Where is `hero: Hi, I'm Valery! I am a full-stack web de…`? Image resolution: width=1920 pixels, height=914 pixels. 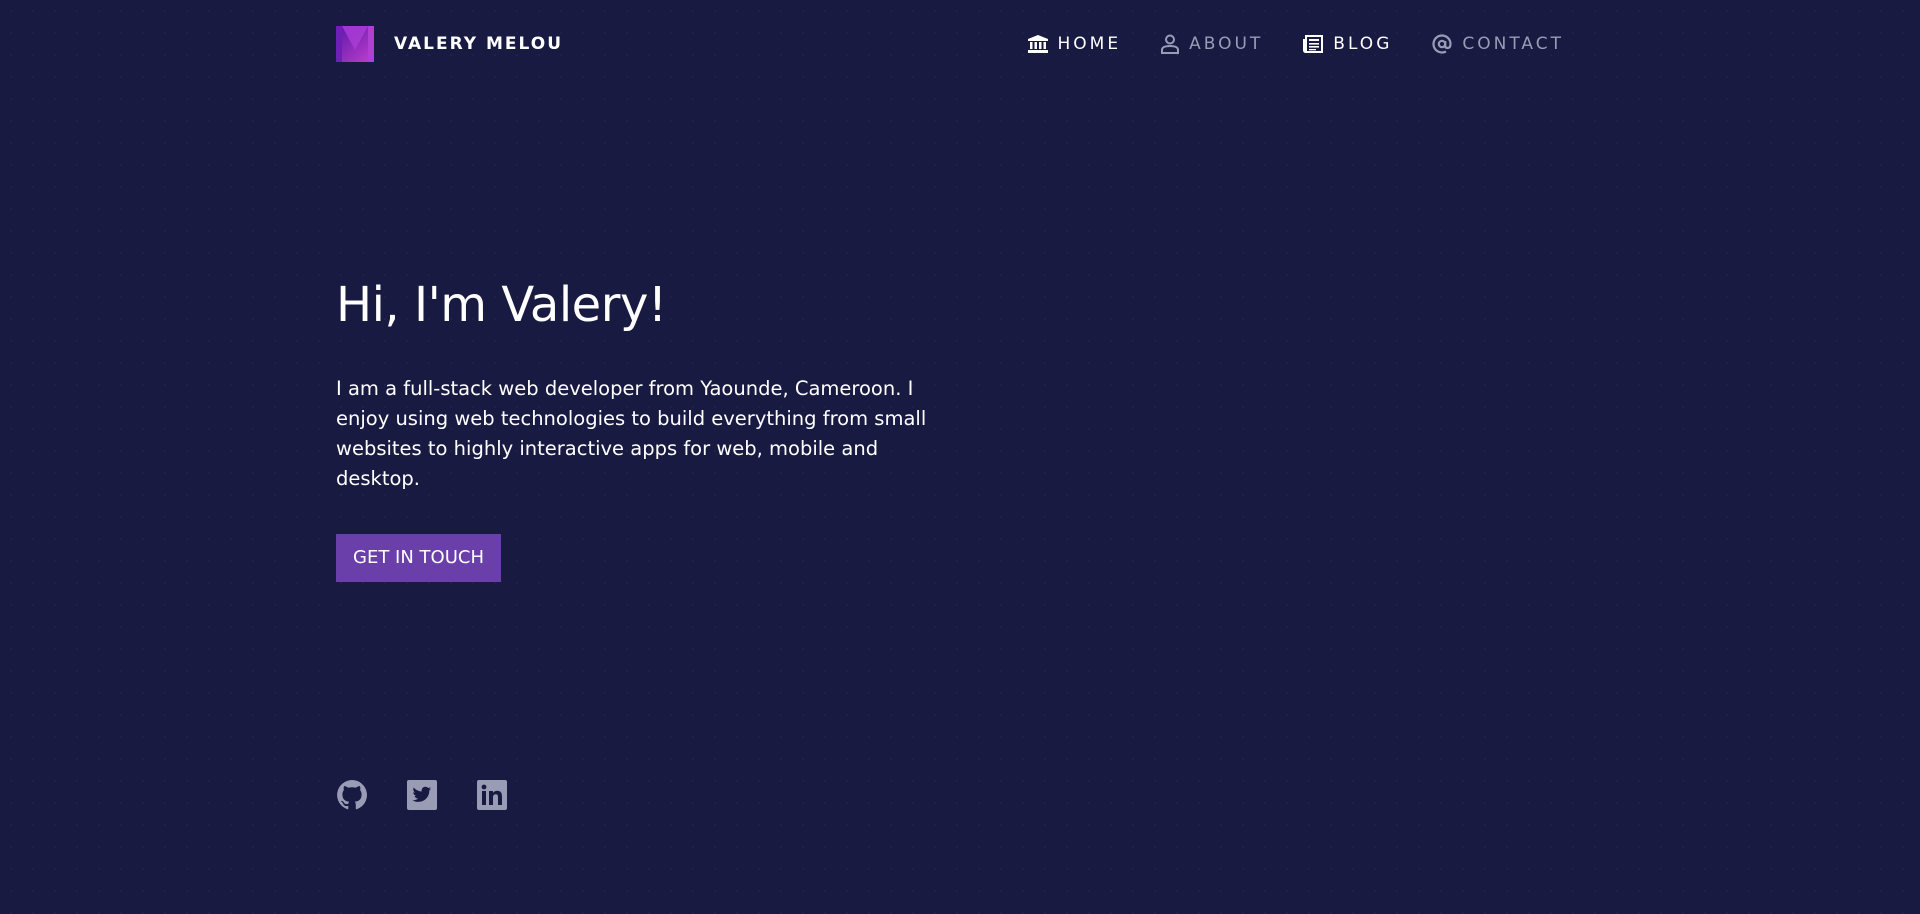 hero: Hi, I'm Valery! I am a full-stack web de… is located at coordinates (646, 426).